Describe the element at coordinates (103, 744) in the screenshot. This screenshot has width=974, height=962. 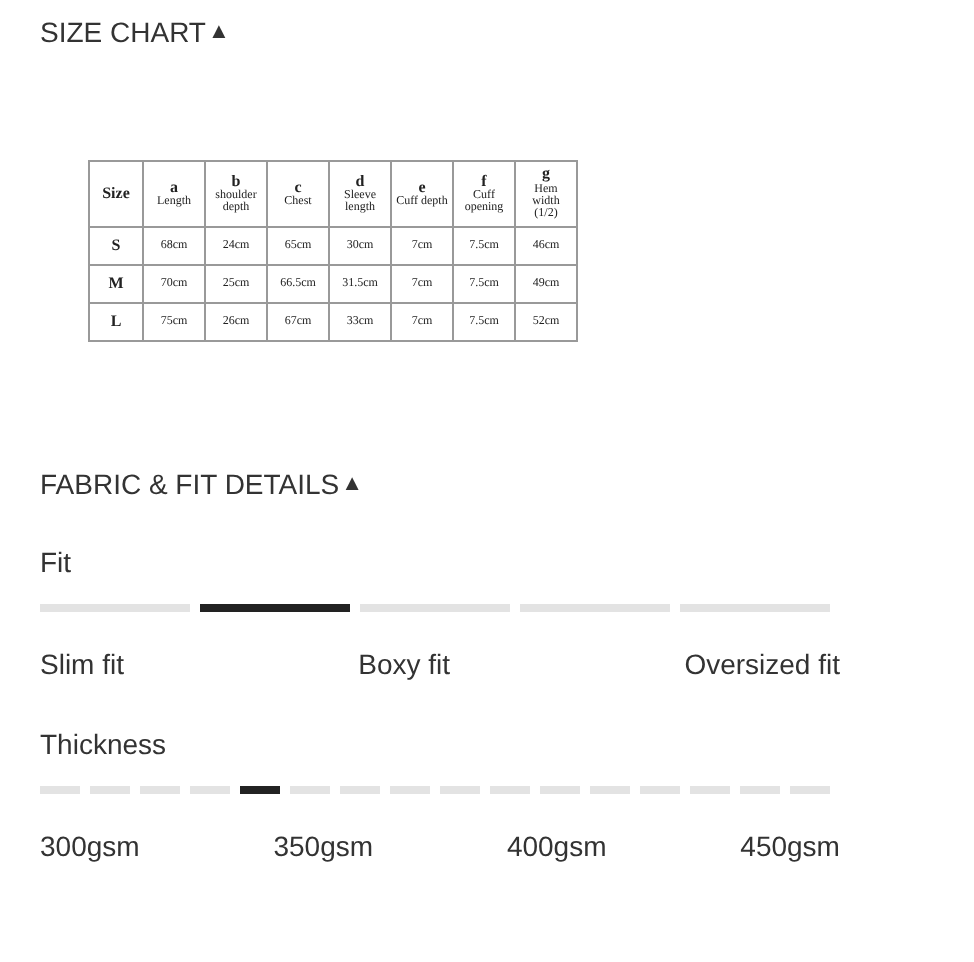
I see `scale-label: Thickness` at that location.